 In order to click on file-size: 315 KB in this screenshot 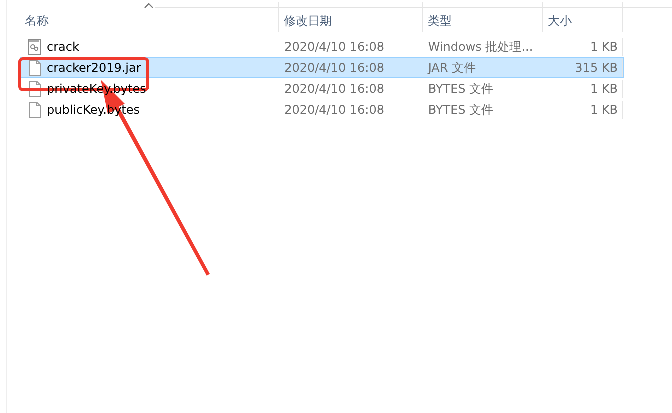, I will do `click(596, 67)`.